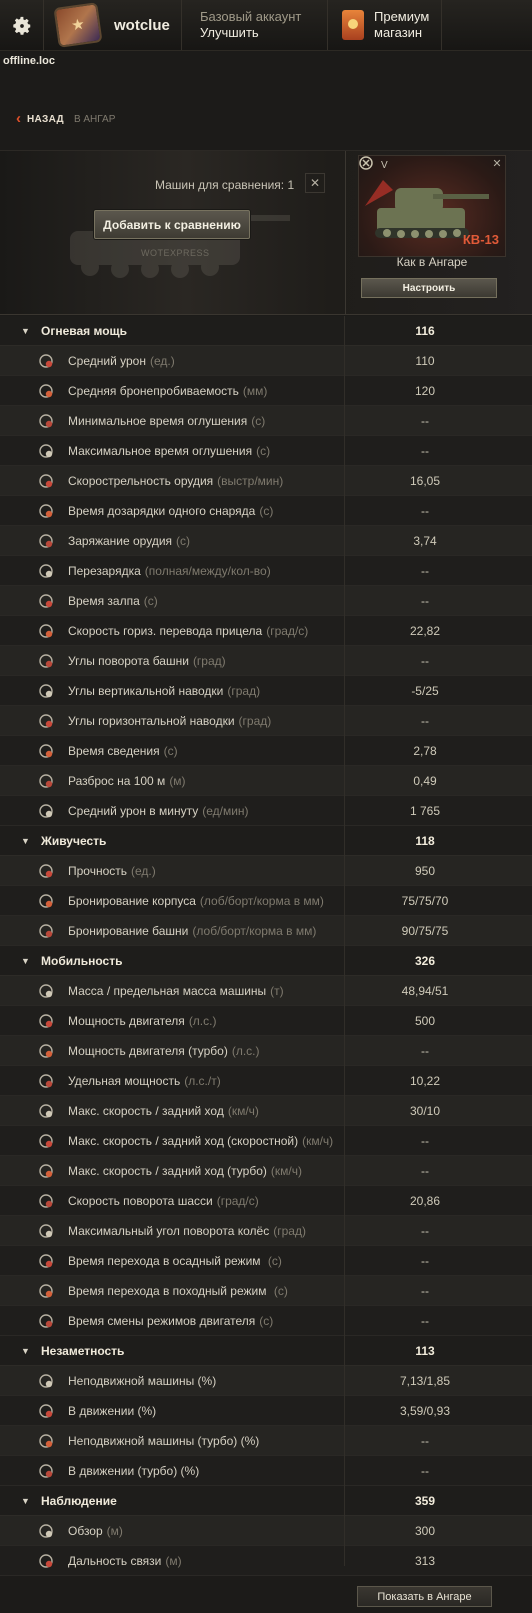 This screenshot has height=1613, width=532. What do you see at coordinates (128, 660) in the screenshot?
I see `stat-label-text: Углы поворота башни` at bounding box center [128, 660].